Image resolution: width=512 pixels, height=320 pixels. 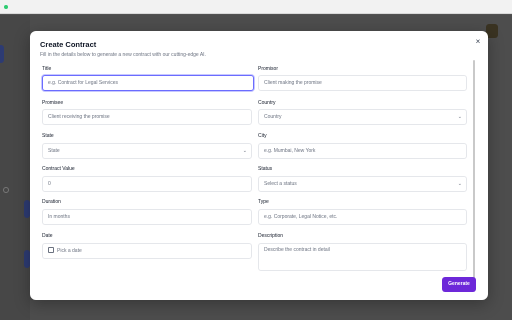 What do you see at coordinates (262, 136) in the screenshot?
I see `city-label: City` at bounding box center [262, 136].